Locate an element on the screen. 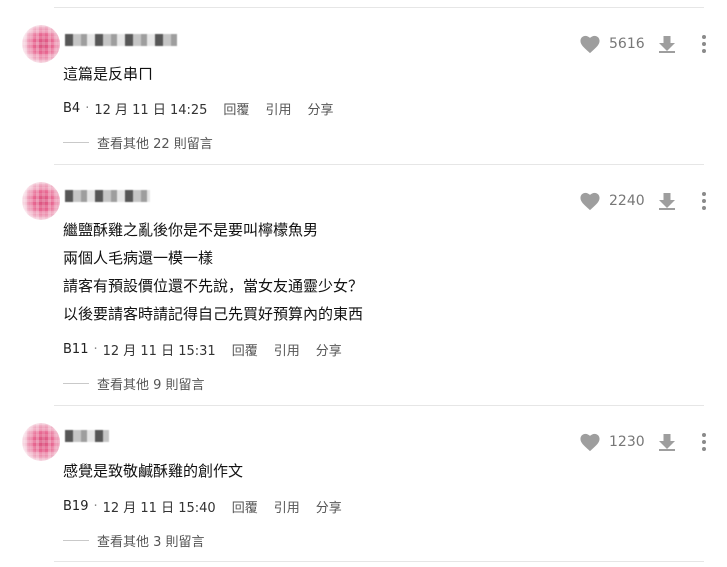  comment-line: 以後要請客時請記得自己先買好預算內的東西 is located at coordinates (213, 314).